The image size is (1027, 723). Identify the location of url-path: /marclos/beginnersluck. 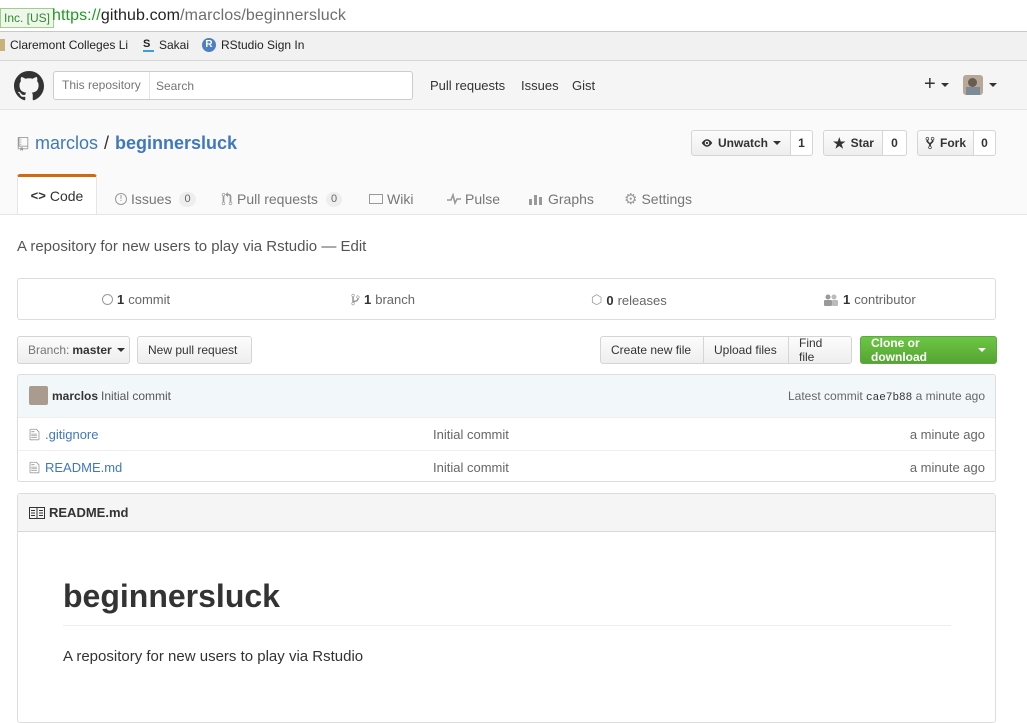
(263, 15).